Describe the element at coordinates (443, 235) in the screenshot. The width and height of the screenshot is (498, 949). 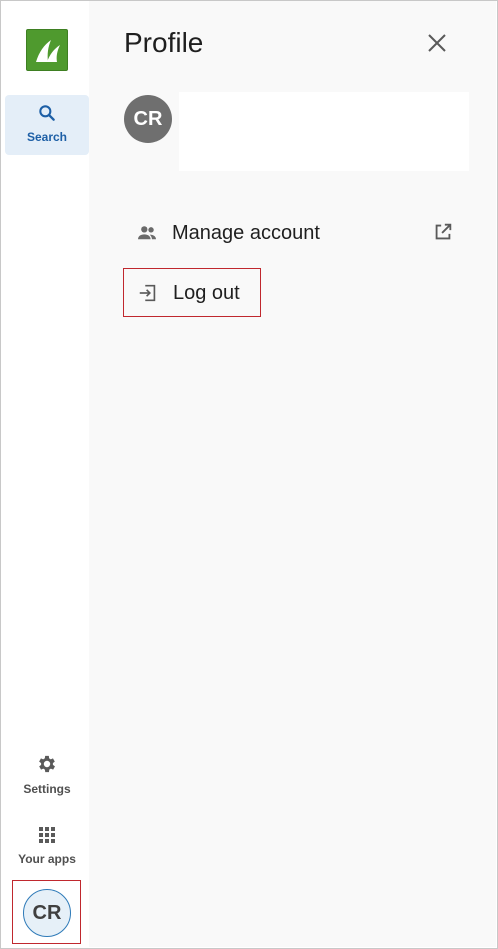
I see `external-link-icon` at that location.